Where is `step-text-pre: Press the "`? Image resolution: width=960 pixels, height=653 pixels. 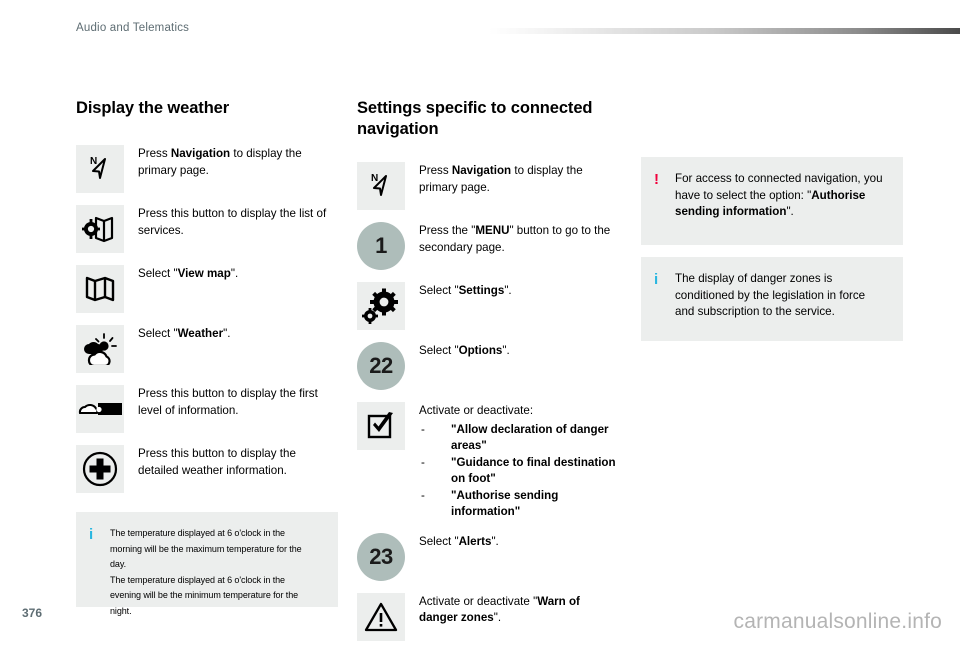
step-text-pre: Press the " is located at coordinates (447, 230).